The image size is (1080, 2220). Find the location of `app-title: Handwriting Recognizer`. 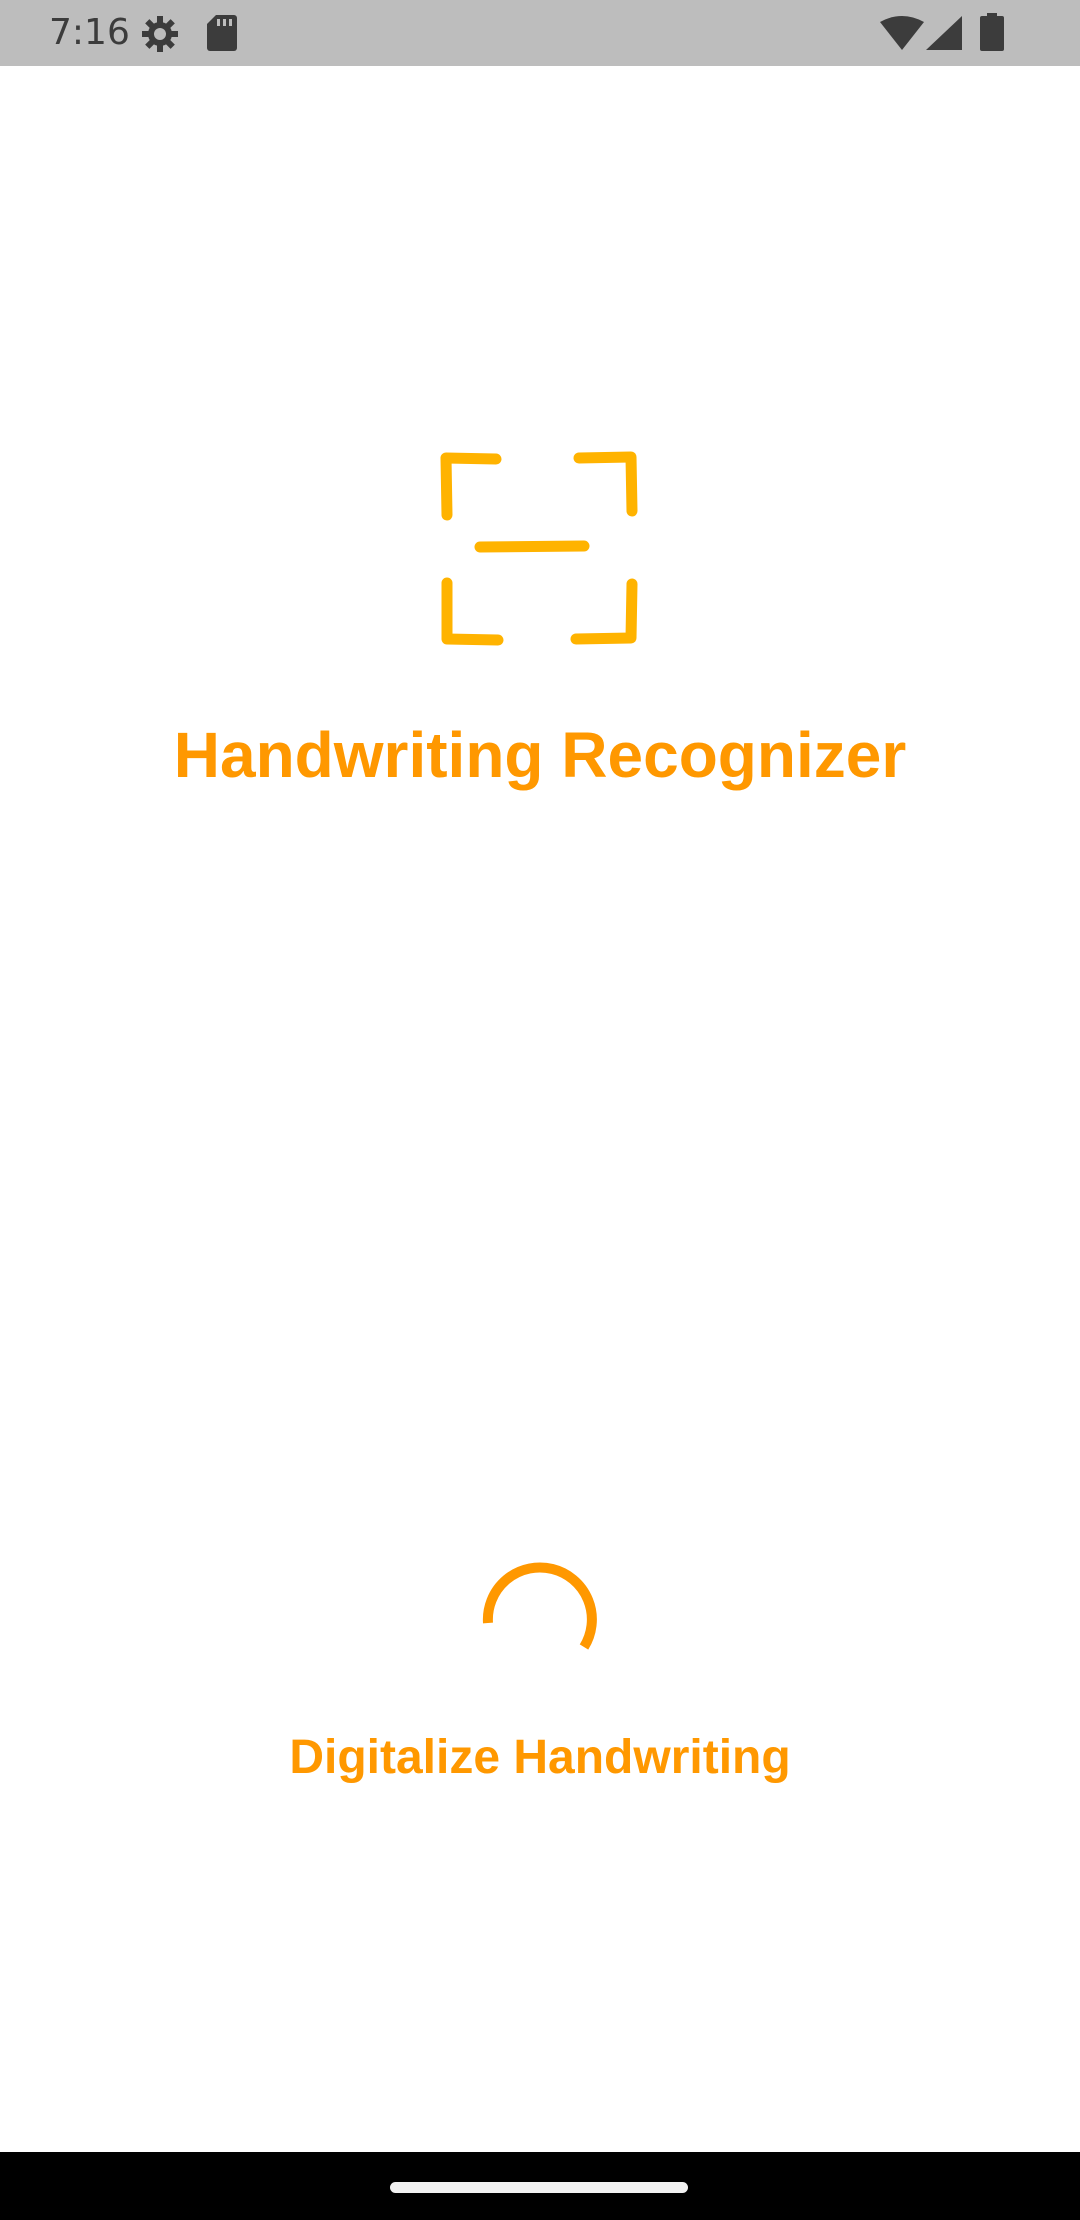

app-title: Handwriting Recognizer is located at coordinates (540, 755).